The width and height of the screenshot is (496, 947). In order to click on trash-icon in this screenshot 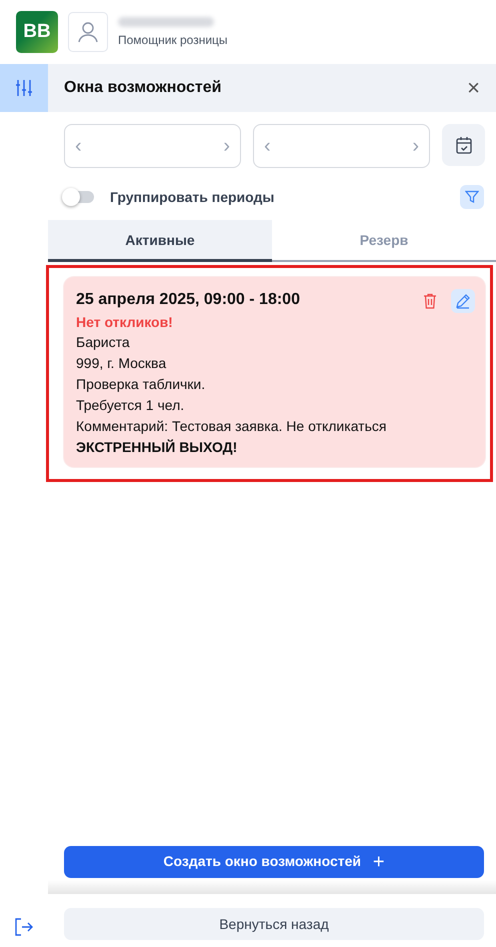, I will do `click(430, 301)`.